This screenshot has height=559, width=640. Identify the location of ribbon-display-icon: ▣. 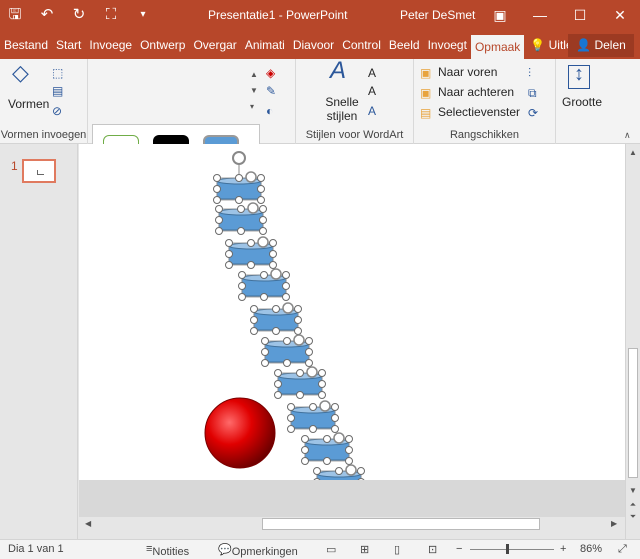
(500, 15).